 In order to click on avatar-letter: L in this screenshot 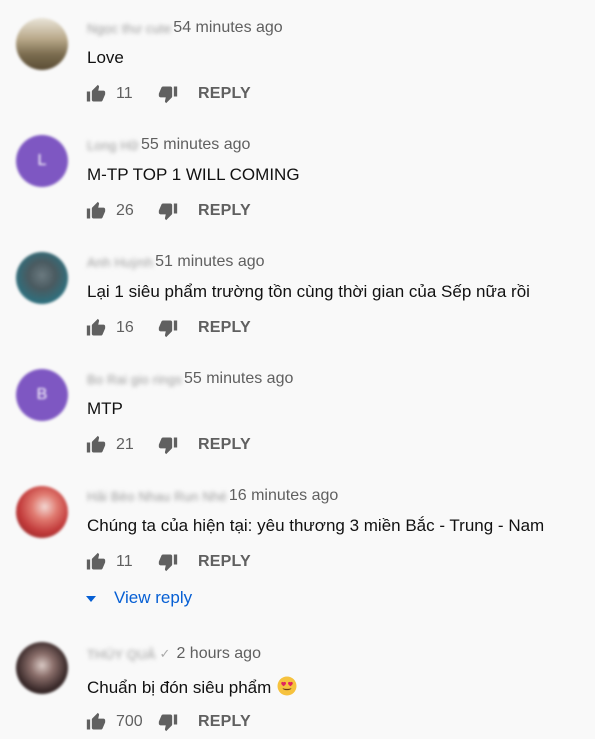, I will do `click(42, 160)`.